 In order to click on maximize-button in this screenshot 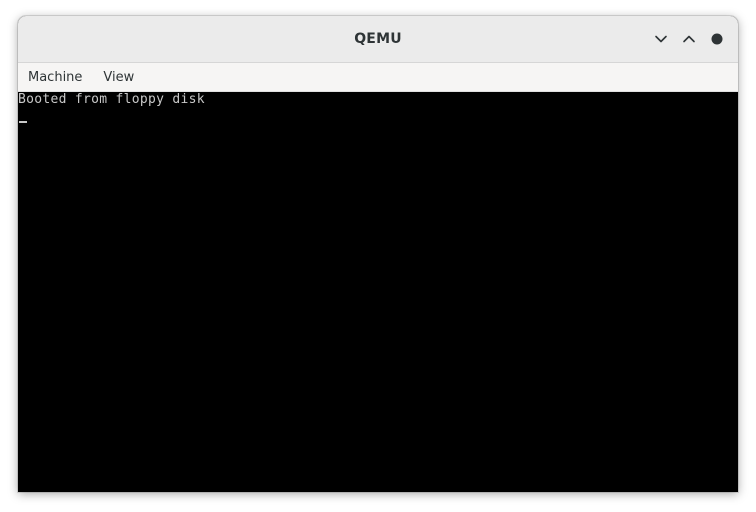, I will do `click(689, 39)`.